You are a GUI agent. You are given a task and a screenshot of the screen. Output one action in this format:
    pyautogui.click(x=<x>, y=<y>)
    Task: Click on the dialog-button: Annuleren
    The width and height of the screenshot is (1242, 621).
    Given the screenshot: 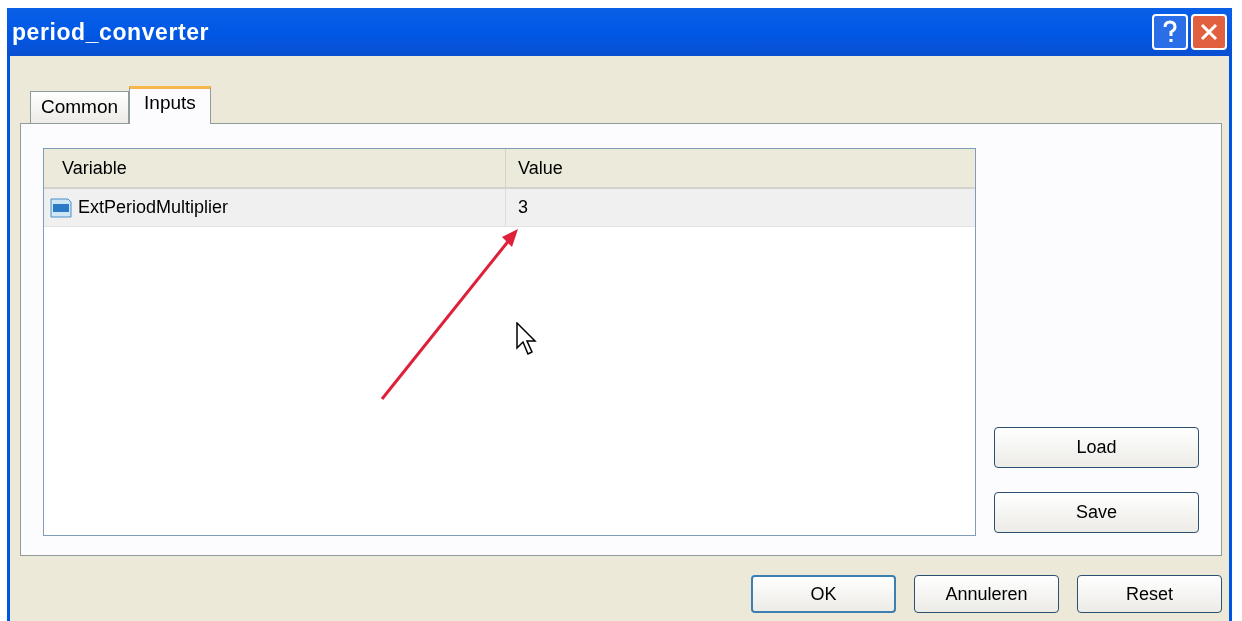 What is the action you would take?
    pyautogui.click(x=986, y=594)
    